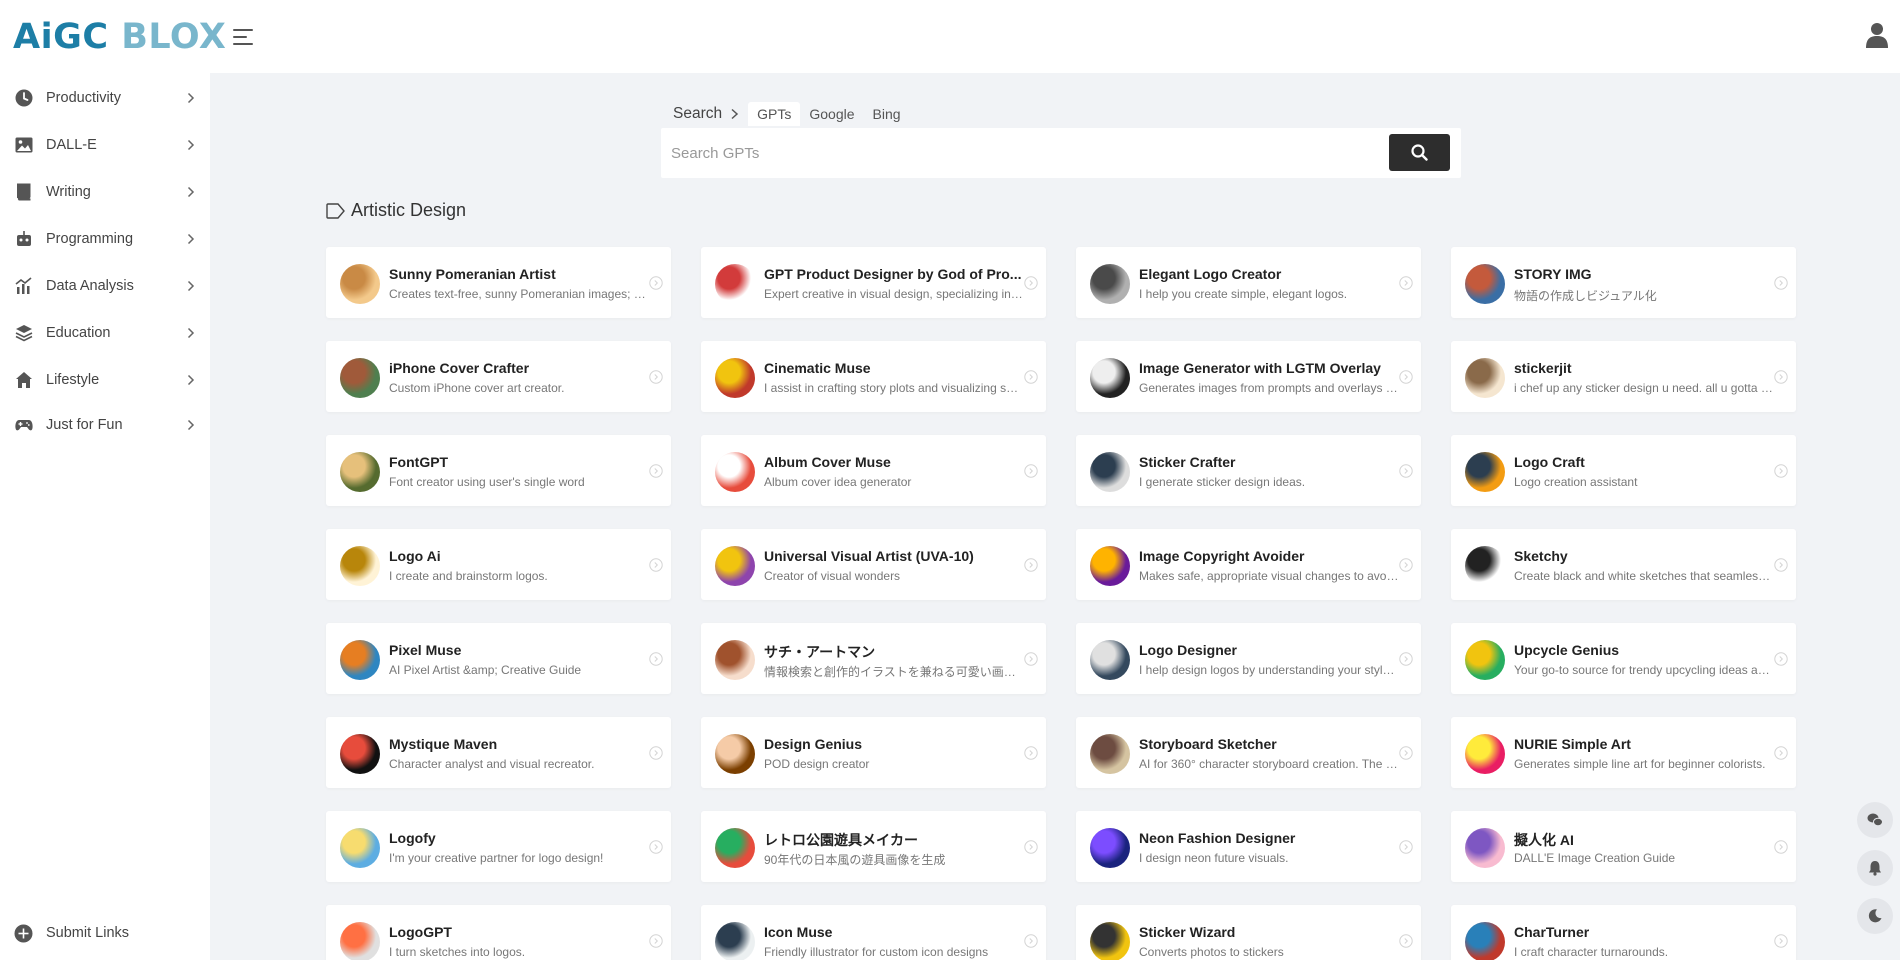 This screenshot has height=960, width=1900. What do you see at coordinates (873, 752) in the screenshot?
I see `gpt-card: Design Genius POD design creator` at bounding box center [873, 752].